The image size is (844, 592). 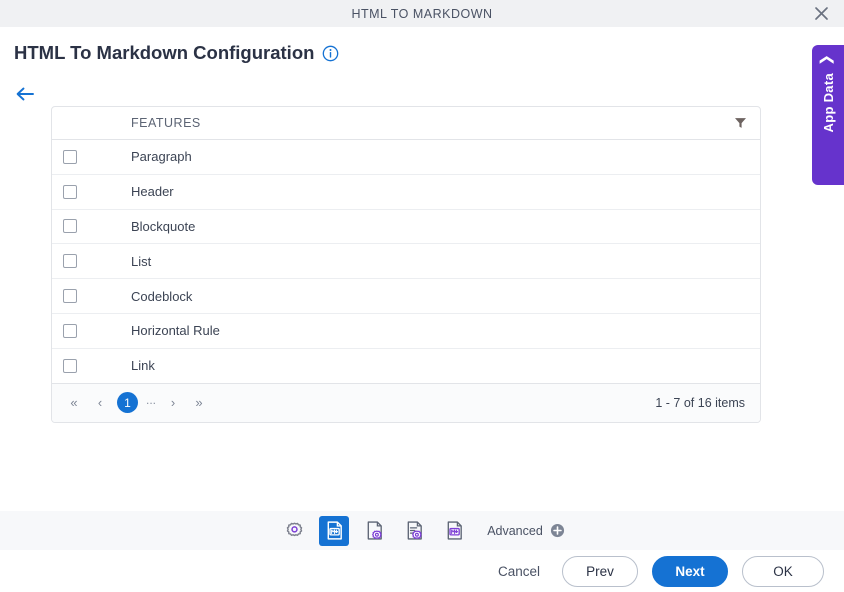 I want to click on table-row: Paragraph, so click(x=406, y=157).